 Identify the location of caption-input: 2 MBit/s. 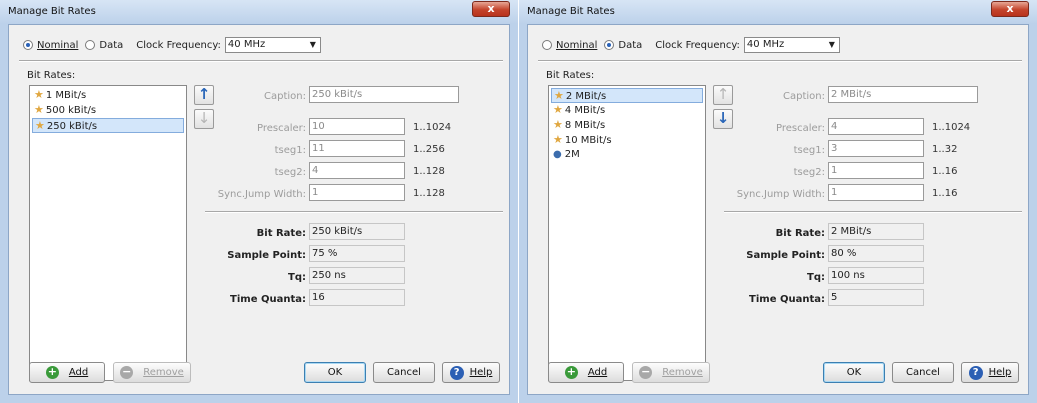
(903, 94).